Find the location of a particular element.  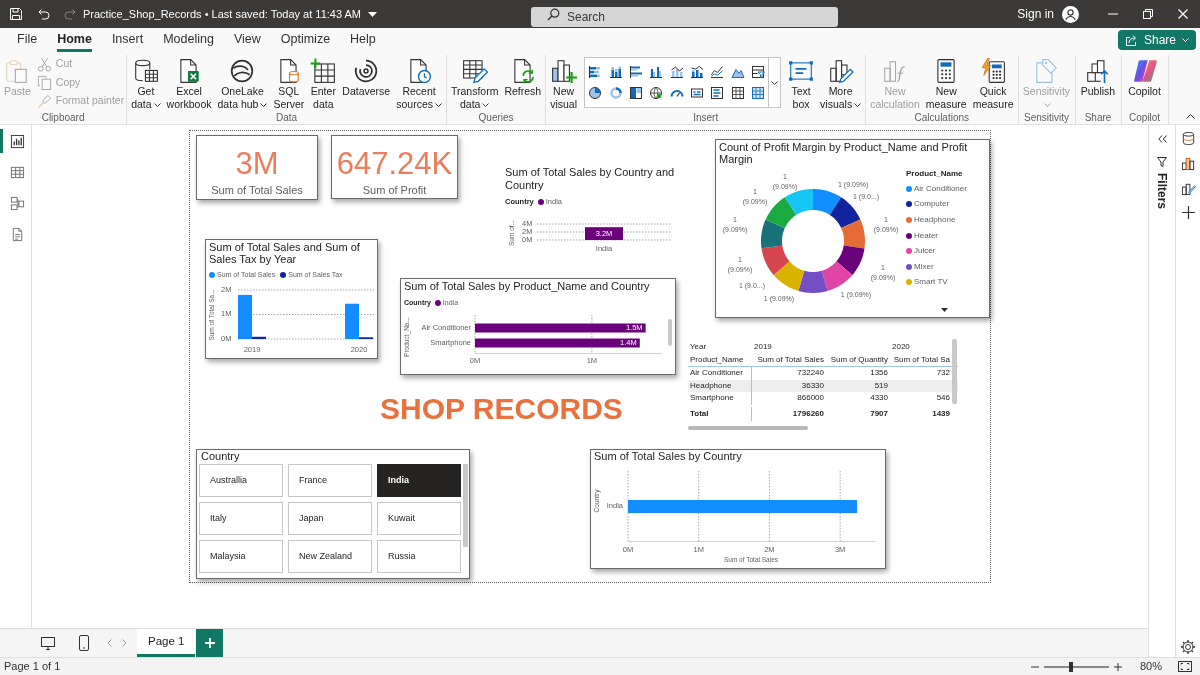

ribbon-button: Excel workbook is located at coordinates (189, 83).